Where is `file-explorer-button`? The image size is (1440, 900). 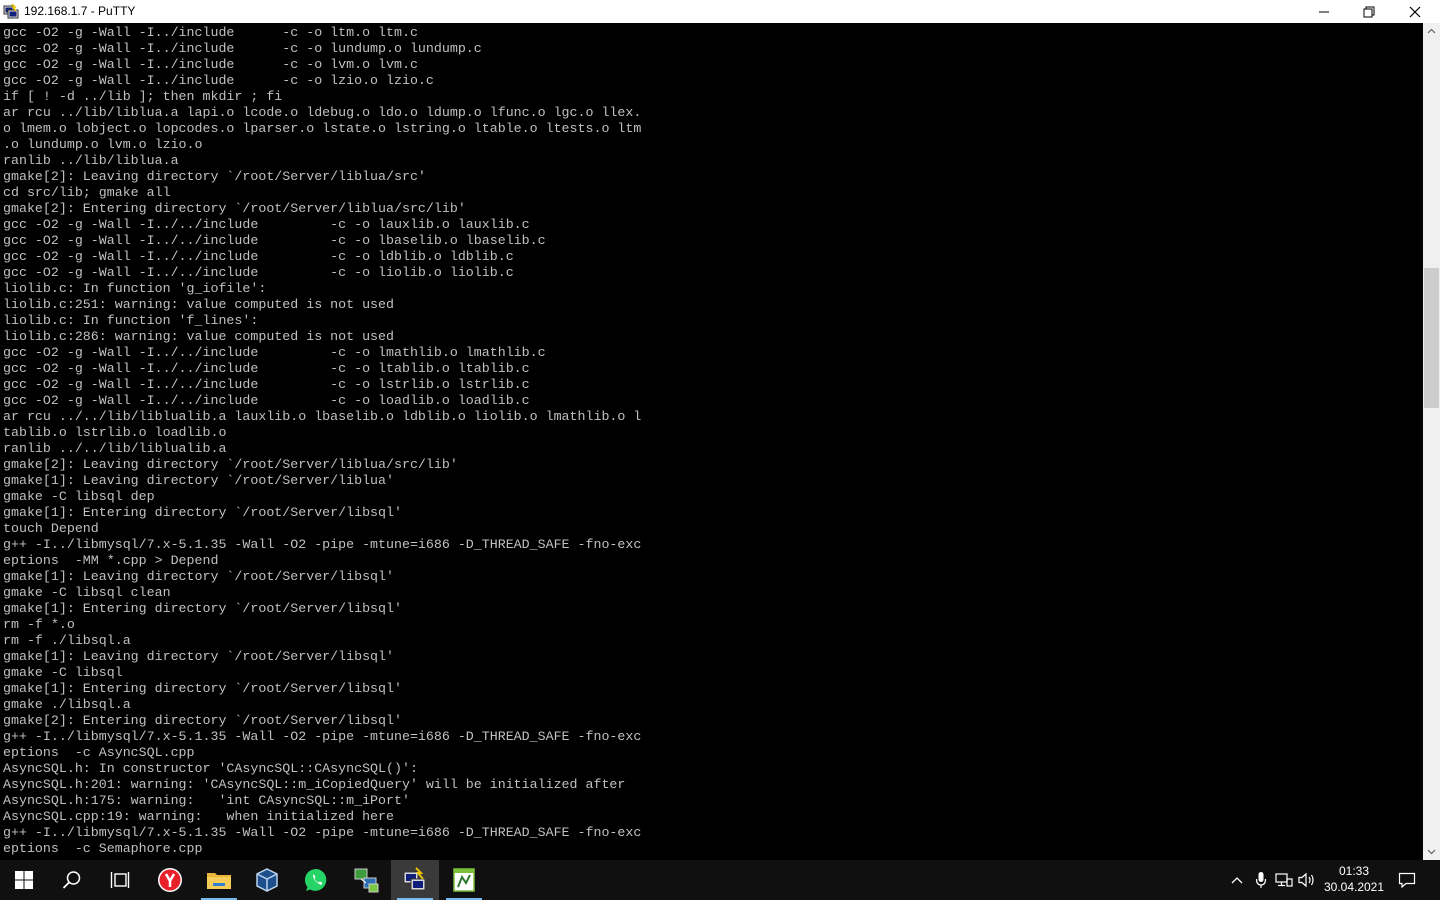 file-explorer-button is located at coordinates (219, 880).